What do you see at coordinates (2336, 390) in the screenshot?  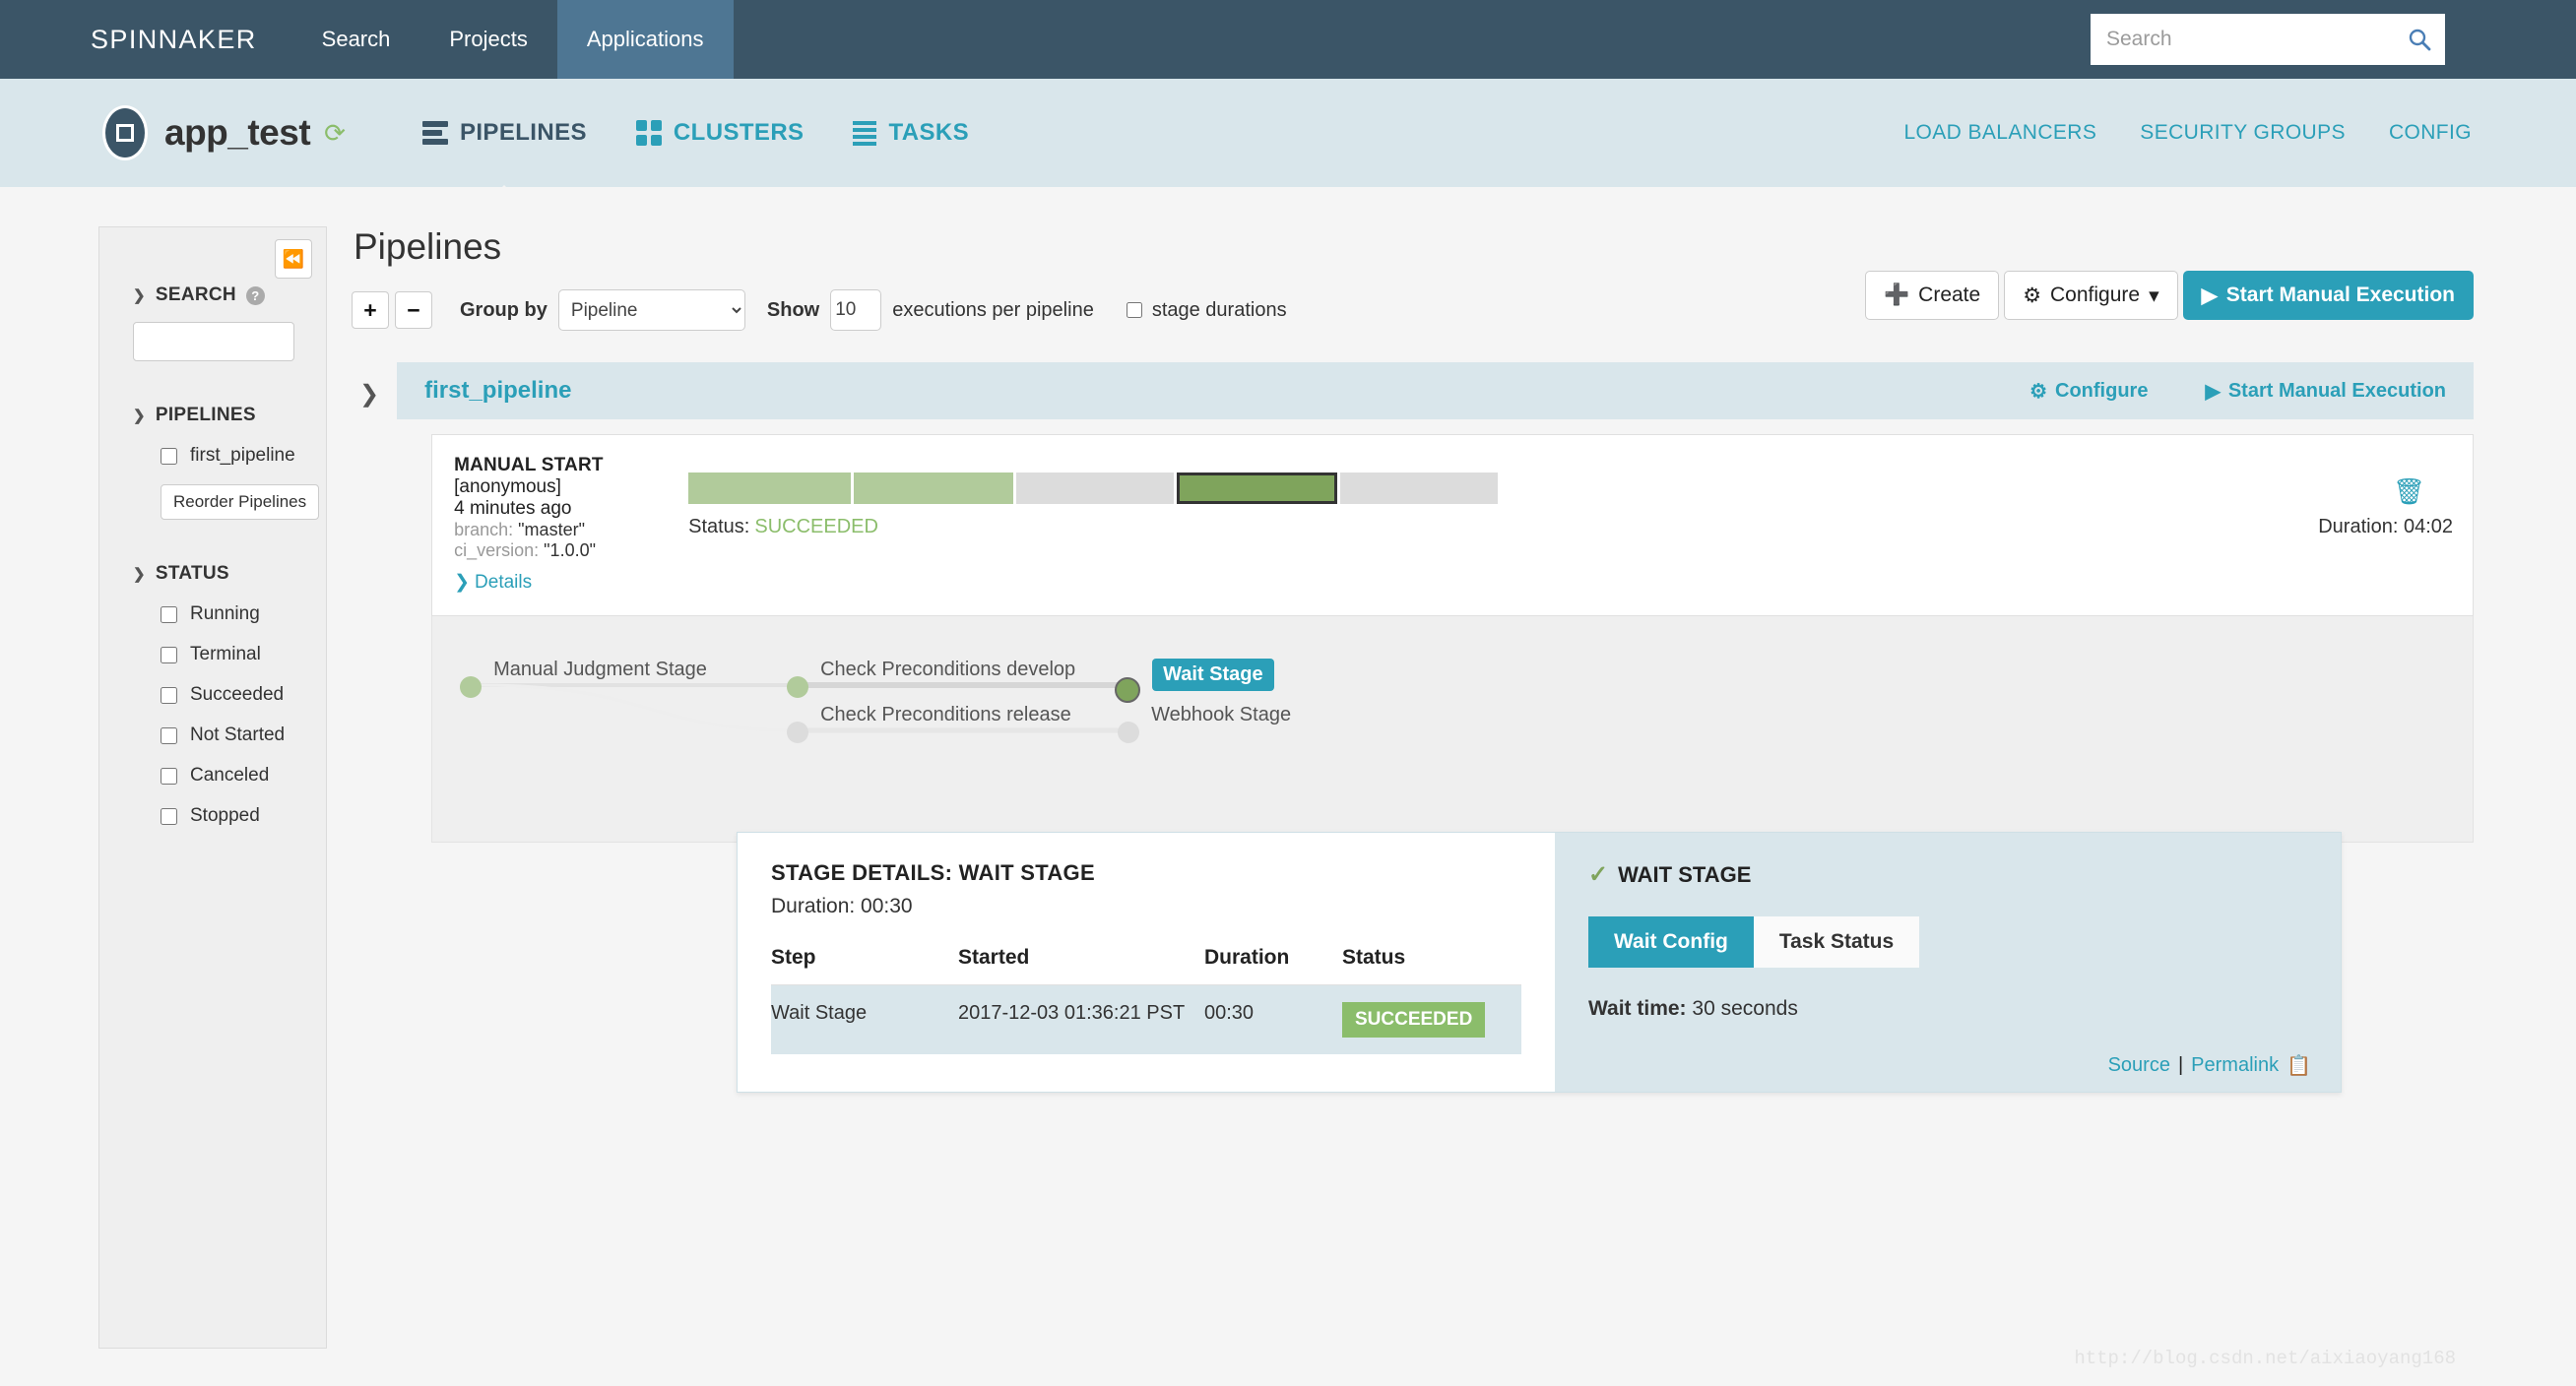 I see `pipeline-start-label: Start Manual Execution` at bounding box center [2336, 390].